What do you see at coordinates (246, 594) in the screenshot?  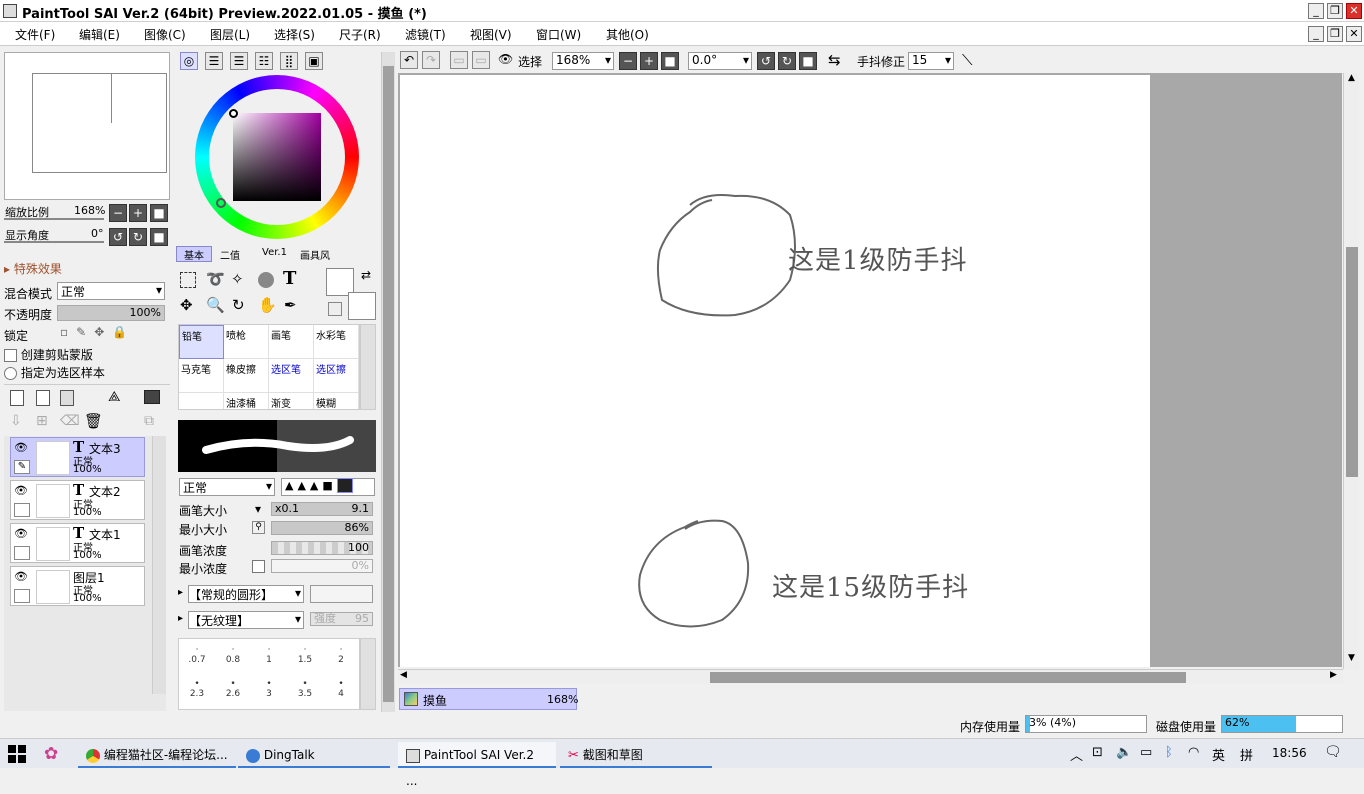 I see `brush-shape-select: 【常规的圆形】 ▾` at bounding box center [246, 594].